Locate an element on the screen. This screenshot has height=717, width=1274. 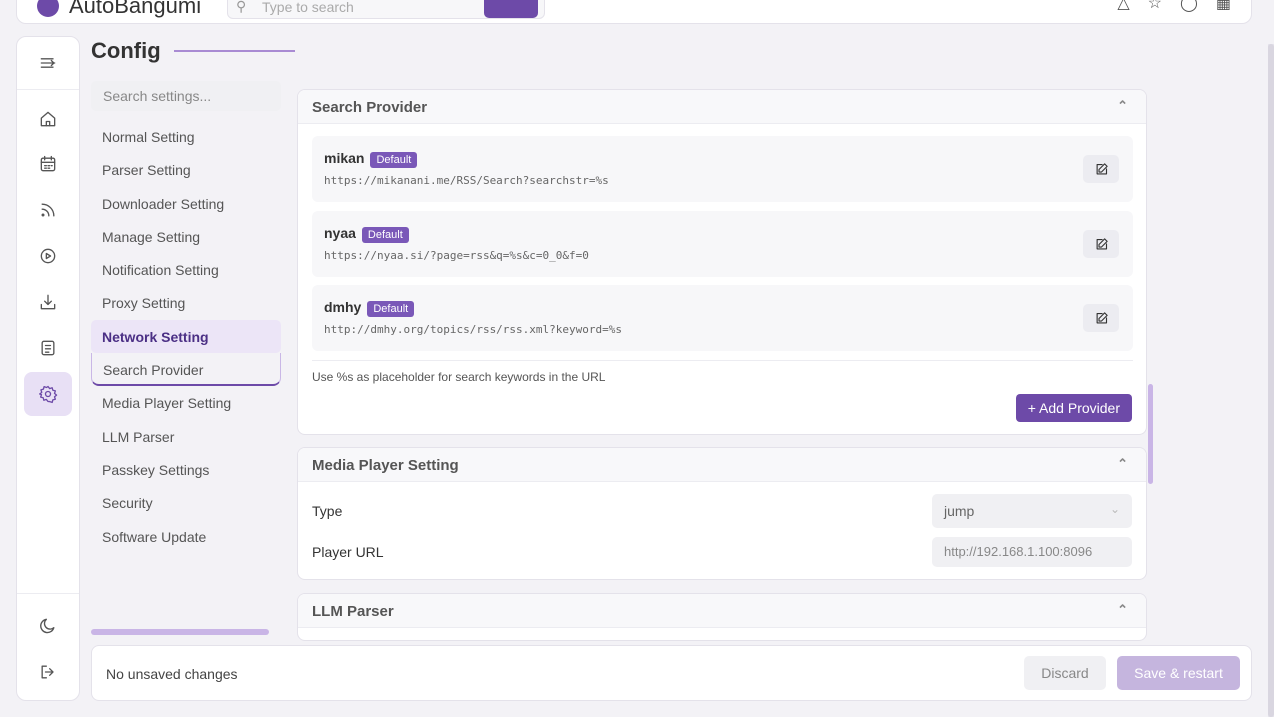
provider-name: dmhy is located at coordinates (343, 307).